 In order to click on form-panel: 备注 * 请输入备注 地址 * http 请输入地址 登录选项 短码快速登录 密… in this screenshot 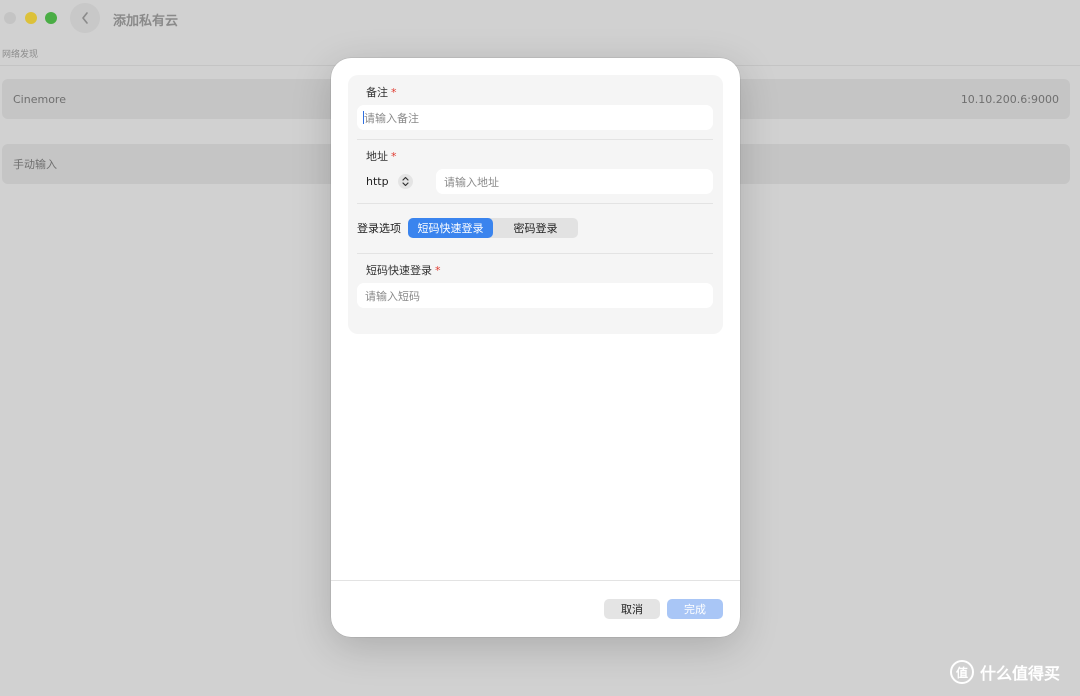, I will do `click(535, 204)`.